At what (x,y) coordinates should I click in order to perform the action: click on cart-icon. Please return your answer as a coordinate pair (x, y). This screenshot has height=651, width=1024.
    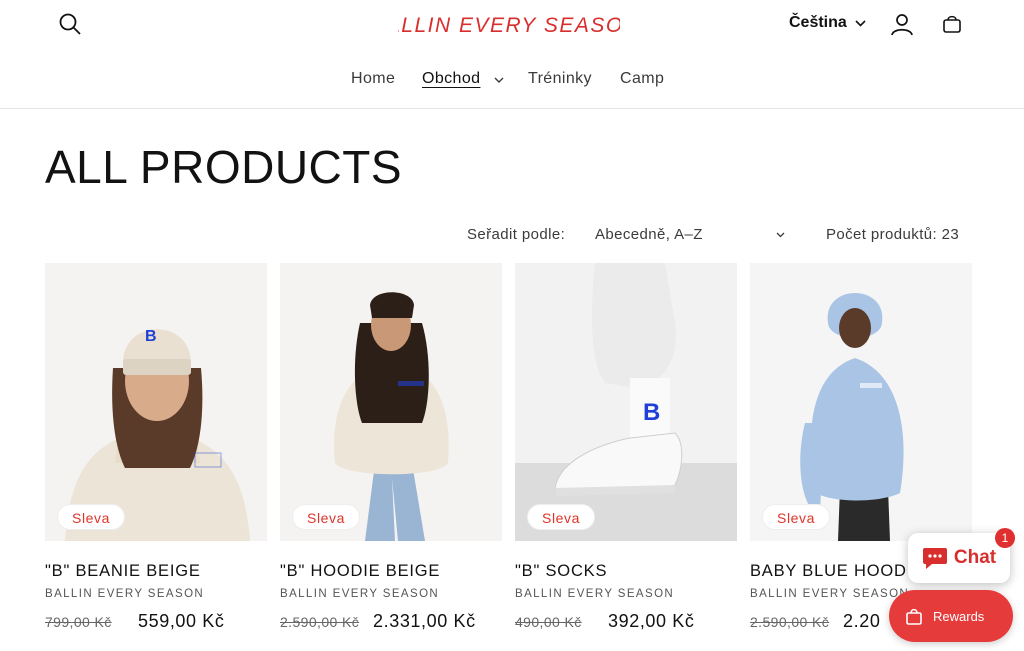
    Looking at the image, I should click on (952, 24).